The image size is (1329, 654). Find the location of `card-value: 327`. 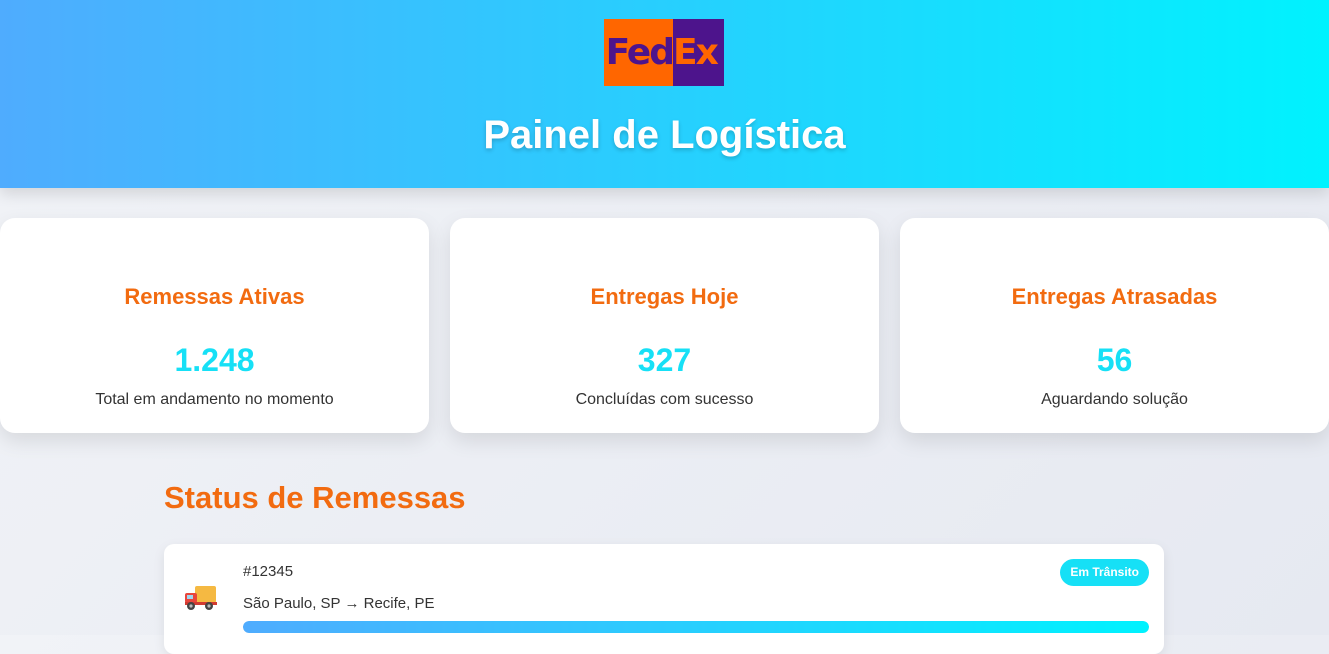

card-value: 327 is located at coordinates (664, 360).